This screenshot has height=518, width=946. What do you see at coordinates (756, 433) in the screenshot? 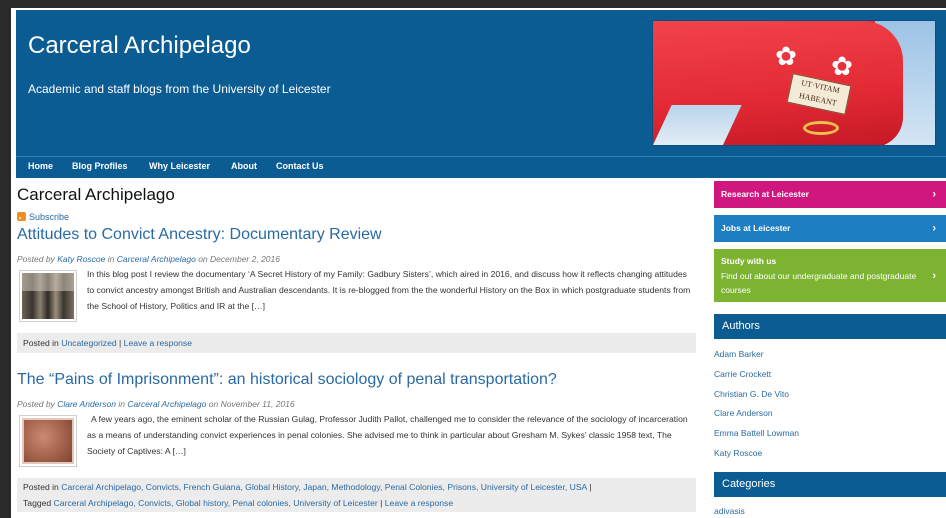
I see `author-link: Emma Battell Lowman` at bounding box center [756, 433].